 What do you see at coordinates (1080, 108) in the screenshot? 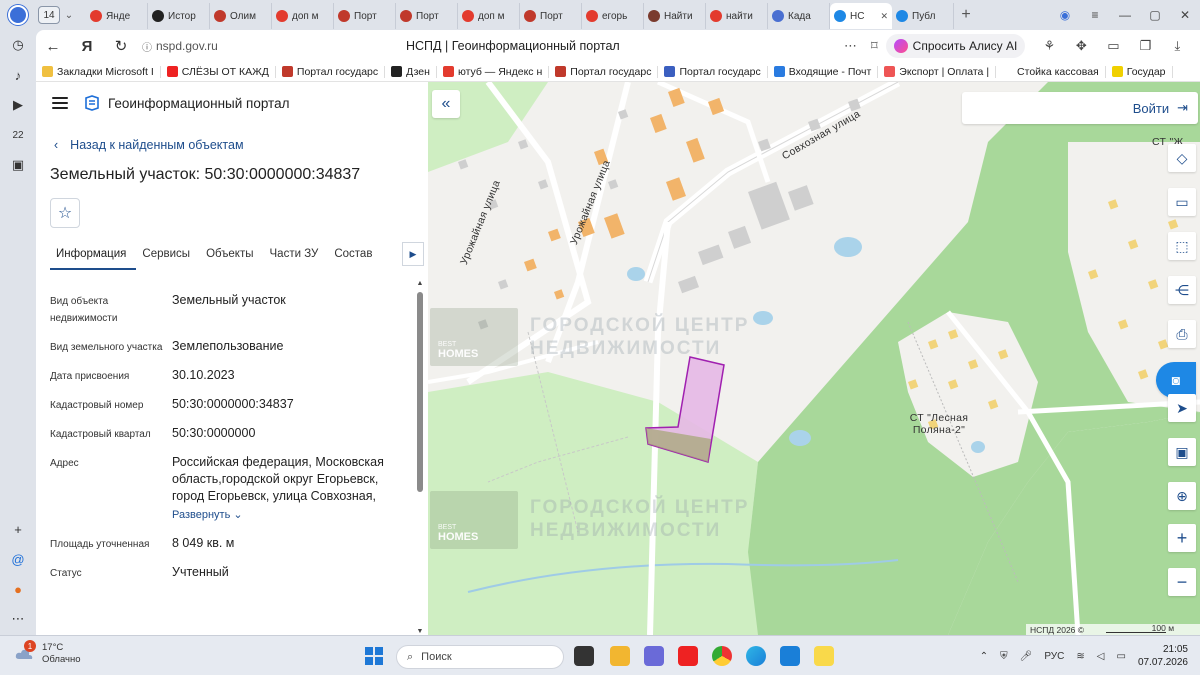
I see `login-button: Войти ⇥` at bounding box center [1080, 108].